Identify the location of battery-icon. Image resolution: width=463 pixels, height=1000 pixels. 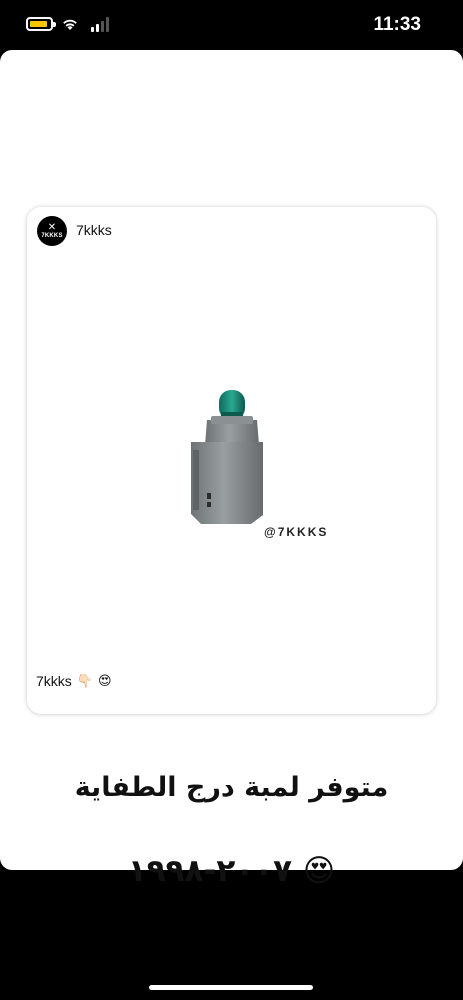
(41, 24).